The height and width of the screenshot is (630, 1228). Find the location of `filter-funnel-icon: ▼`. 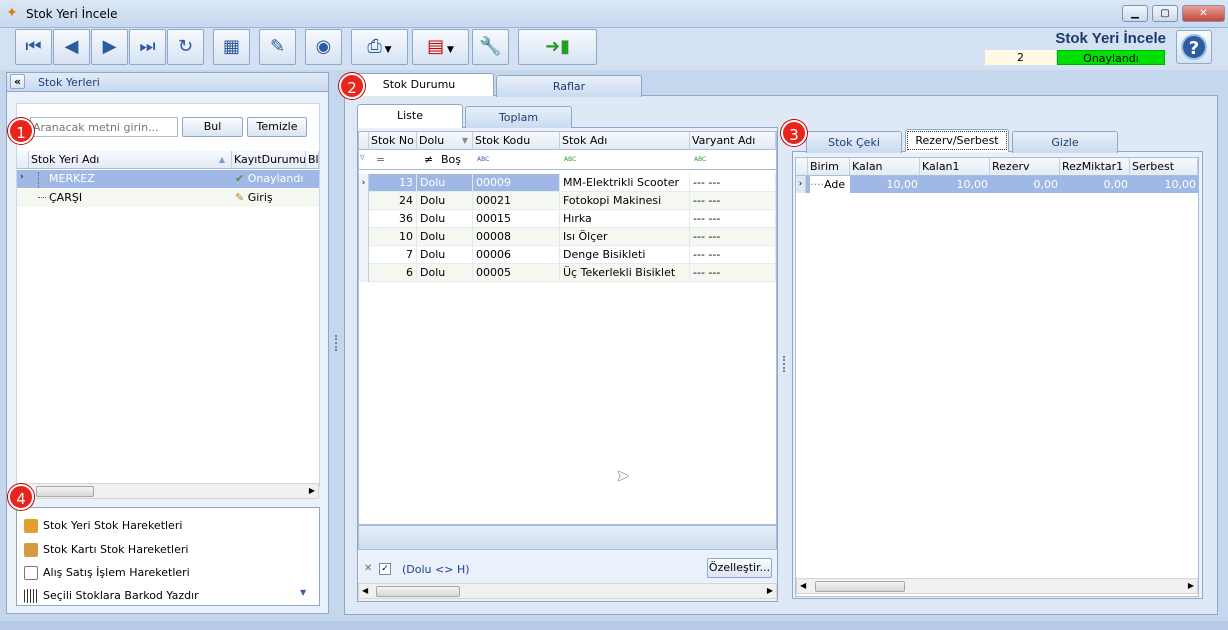

filter-funnel-icon: ▼ is located at coordinates (465, 140).